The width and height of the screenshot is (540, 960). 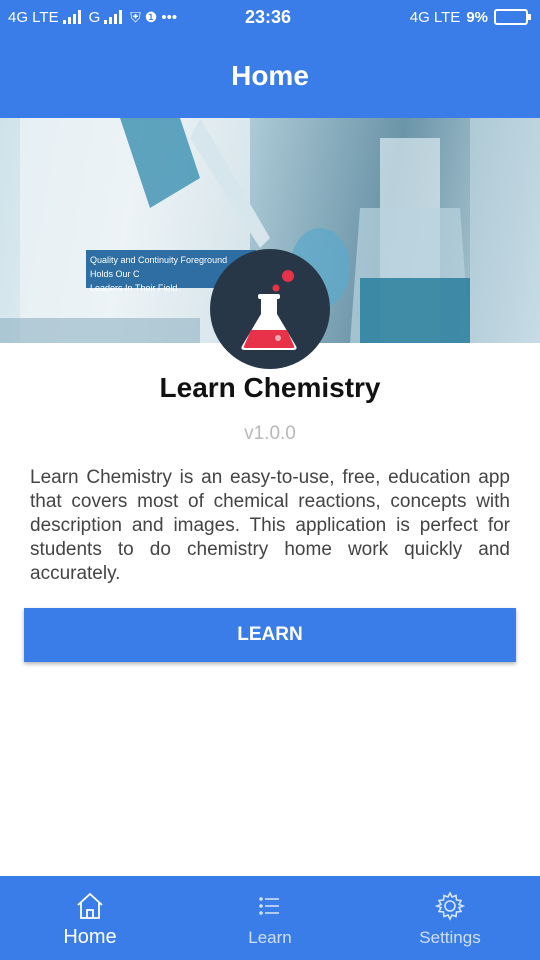 What do you see at coordinates (90, 906) in the screenshot?
I see `home-icon` at bounding box center [90, 906].